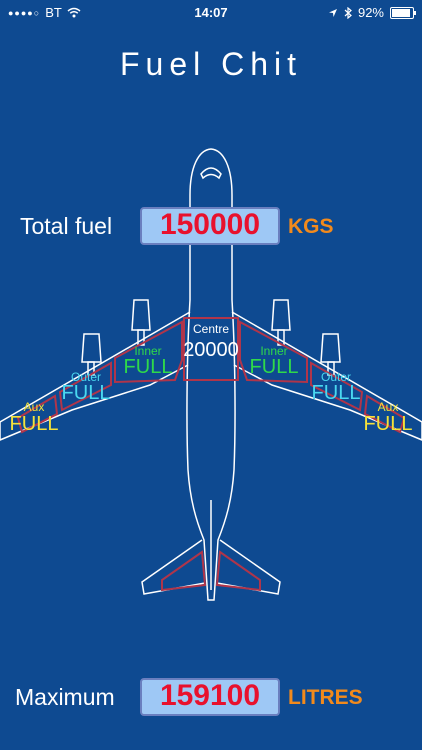 Image resolution: width=422 pixels, height=750 pixels. Describe the element at coordinates (336, 393) in the screenshot. I see `tank-outer-right-value: FULL` at that location.